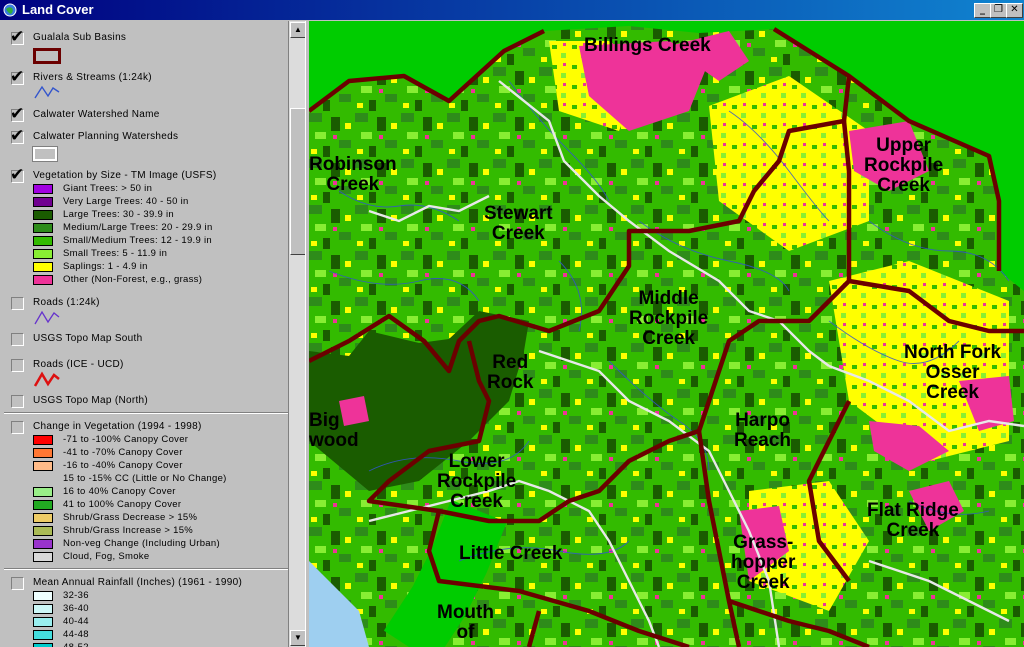 The image size is (1024, 647). I want to click on legend-label: 36-40, so click(76, 608).